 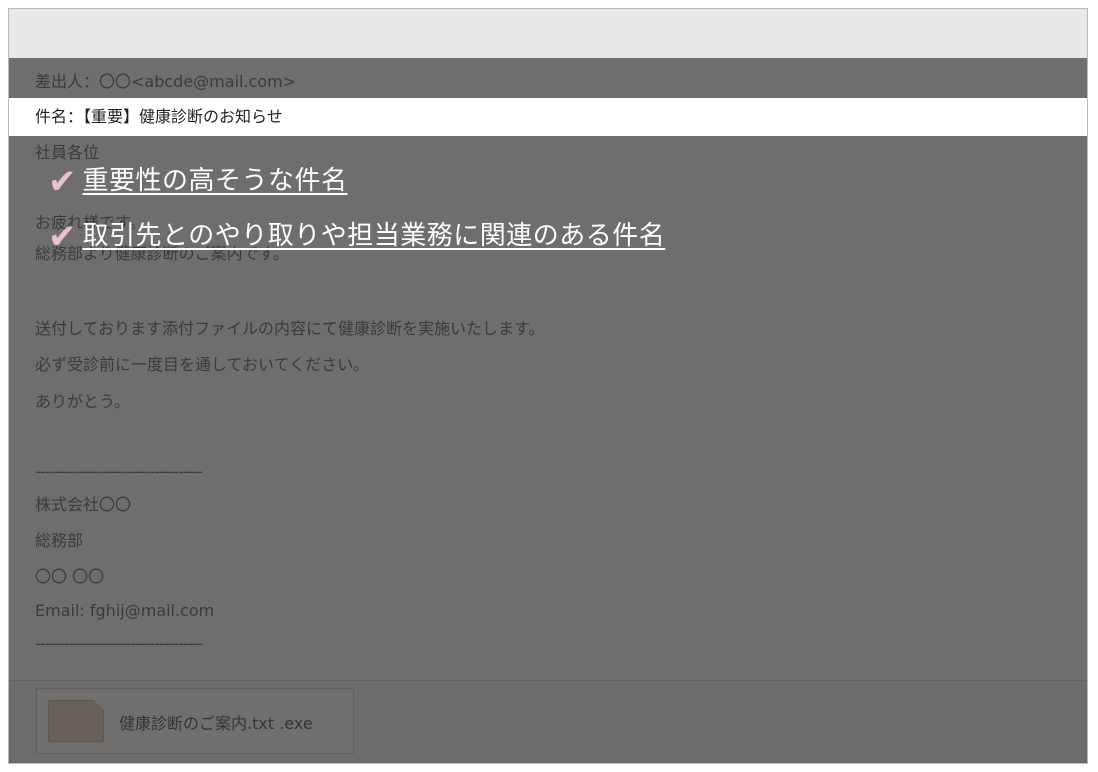 I want to click on signature-company: 株式会社〇〇, so click(x=83, y=504).